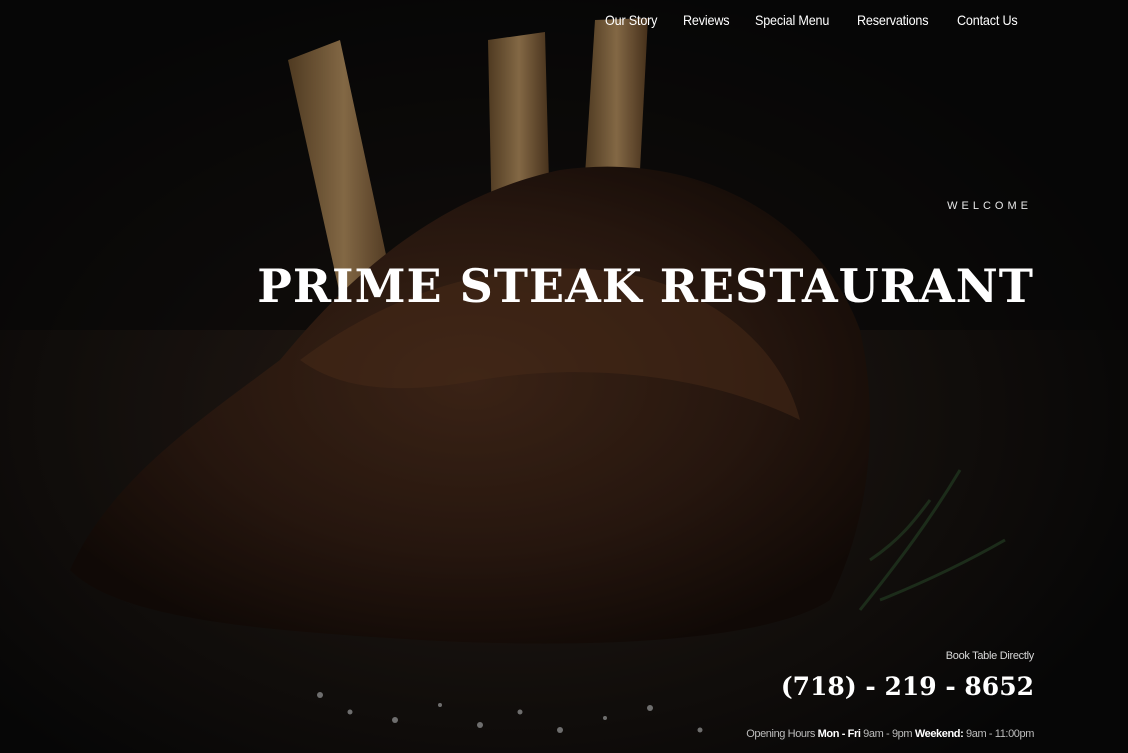  Describe the element at coordinates (631, 20) in the screenshot. I see `nav-our-story: Our Story` at that location.